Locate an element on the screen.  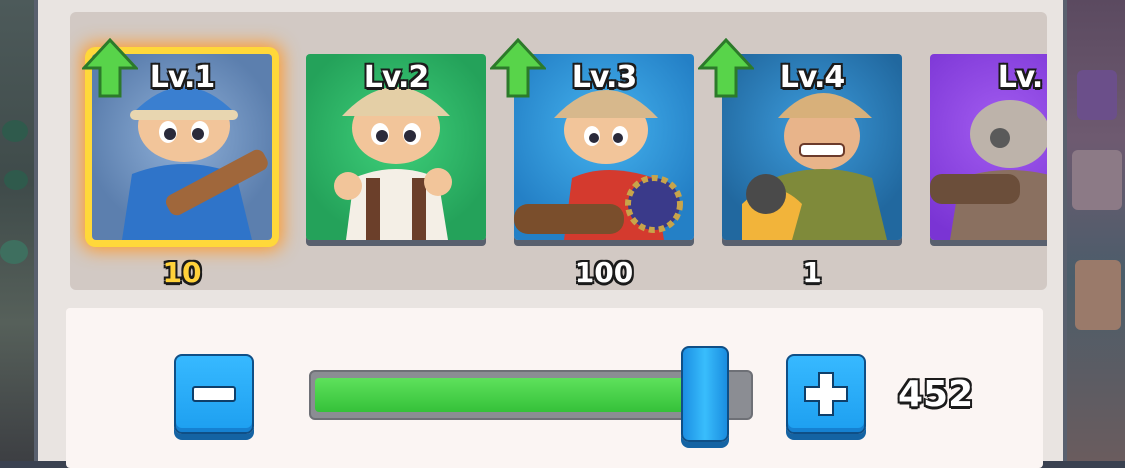
card-count: 100 is located at coordinates (604, 272).